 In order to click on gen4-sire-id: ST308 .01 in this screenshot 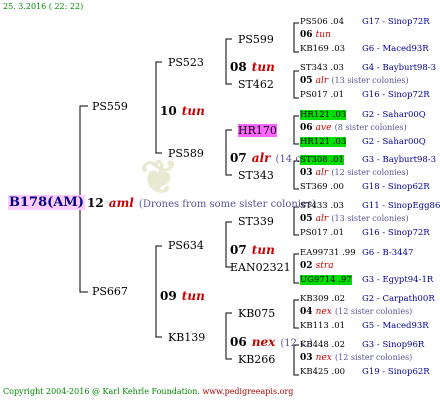, I will do `click(322, 160)`.